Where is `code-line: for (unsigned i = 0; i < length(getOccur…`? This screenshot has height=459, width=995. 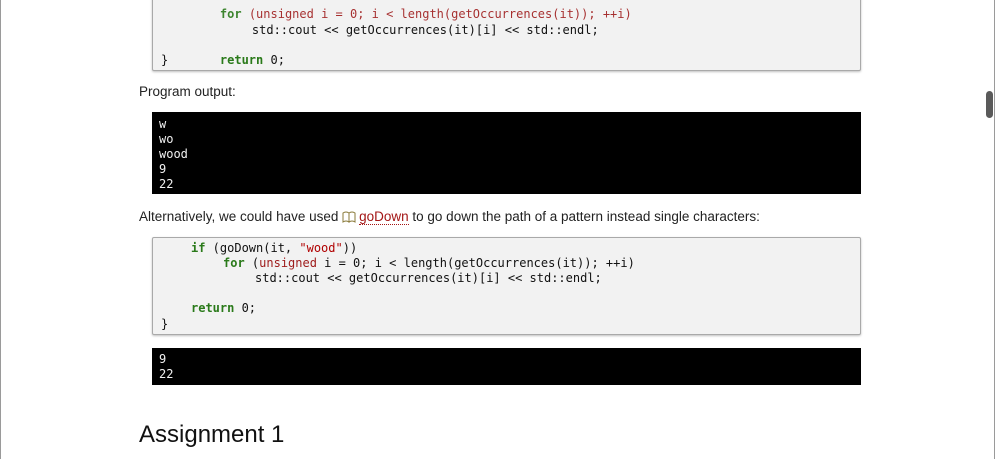 code-line: for (unsigned i = 0; i < length(getOccur… is located at coordinates (429, 263).